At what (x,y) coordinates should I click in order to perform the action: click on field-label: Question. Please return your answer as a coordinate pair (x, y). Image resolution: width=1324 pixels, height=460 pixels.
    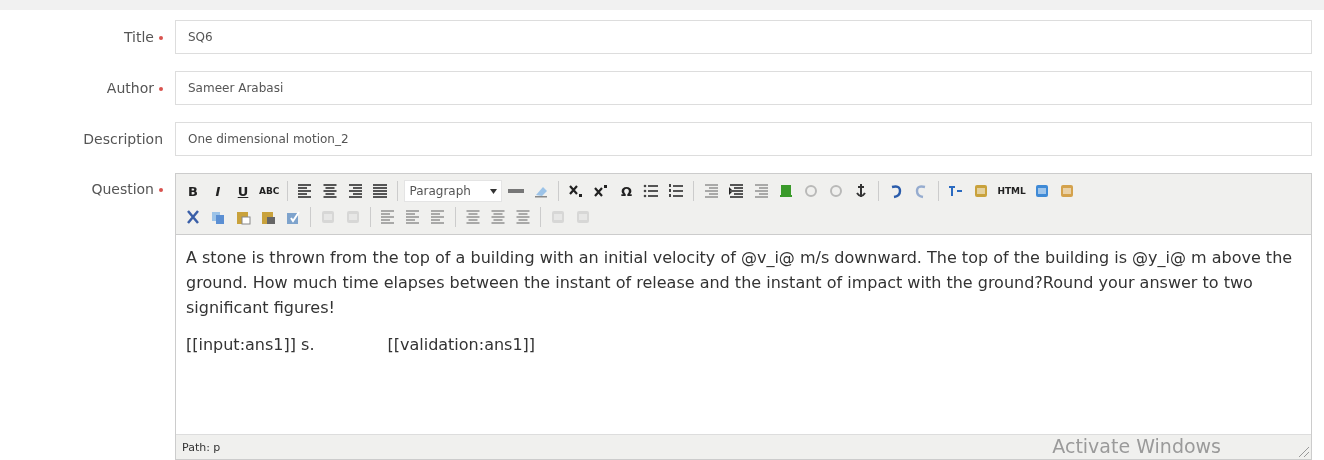
    Looking at the image, I should click on (81, 185).